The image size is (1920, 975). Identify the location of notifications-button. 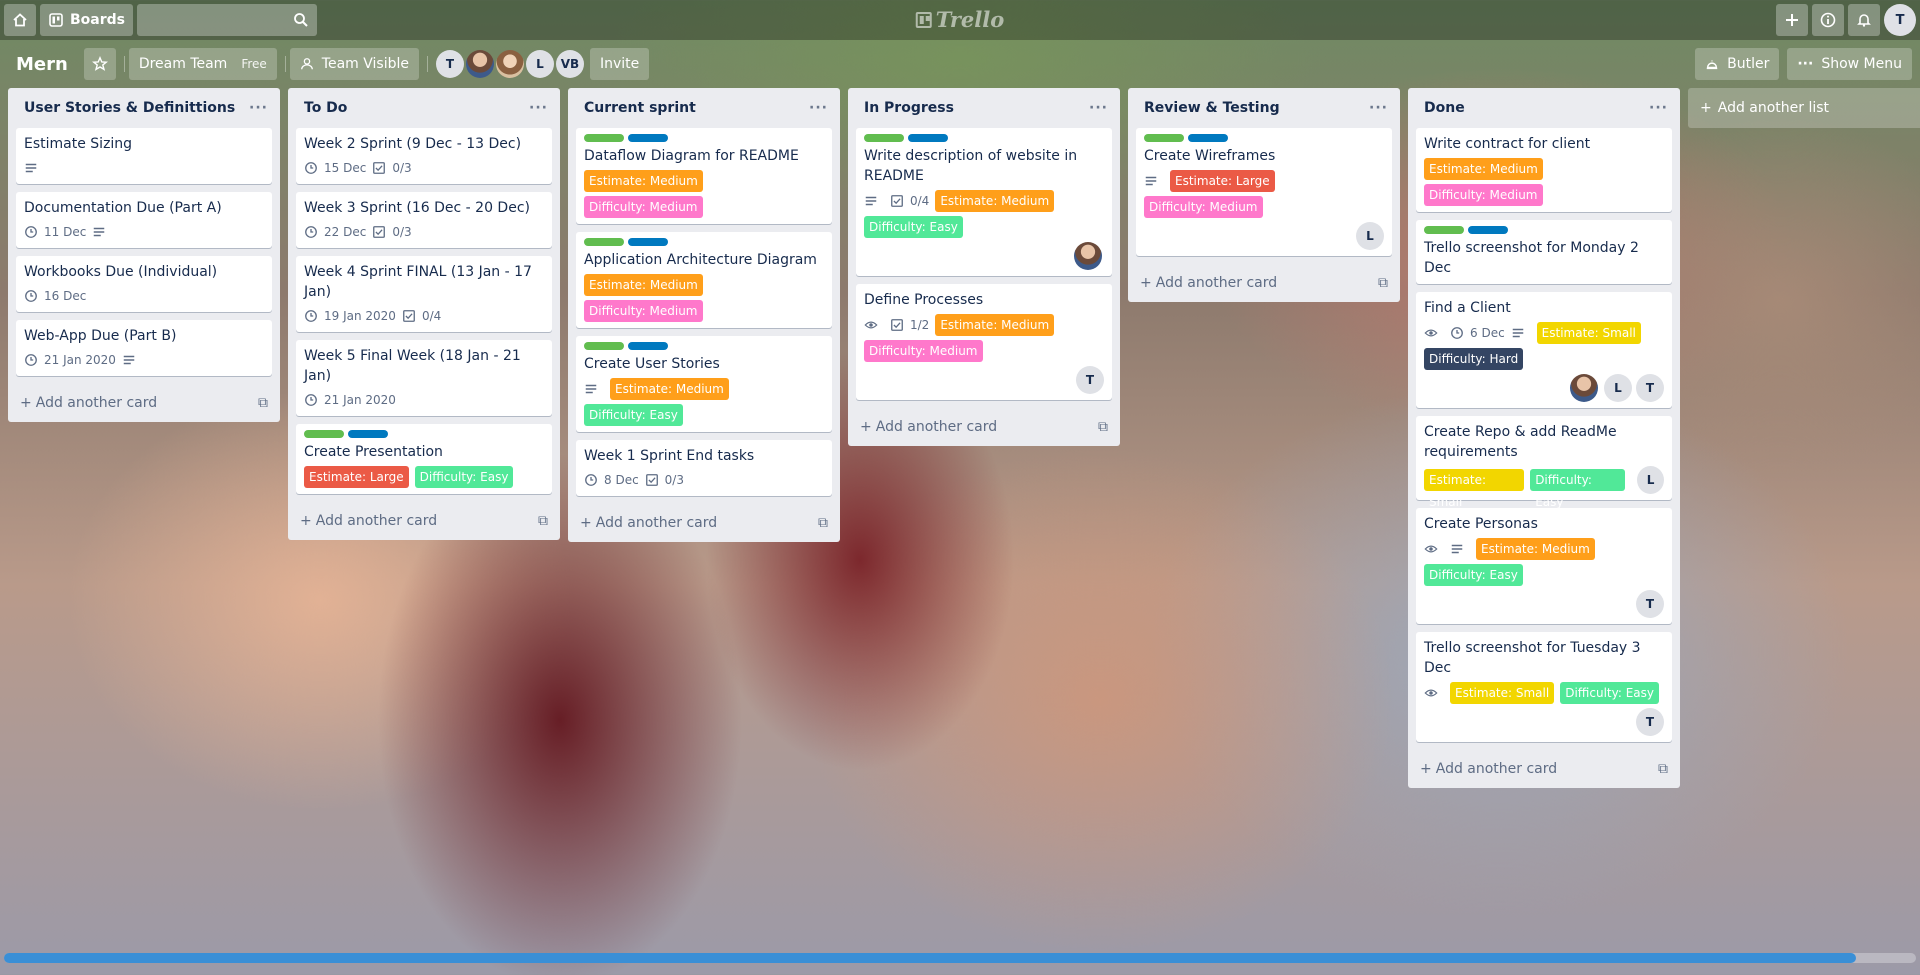
(1864, 20).